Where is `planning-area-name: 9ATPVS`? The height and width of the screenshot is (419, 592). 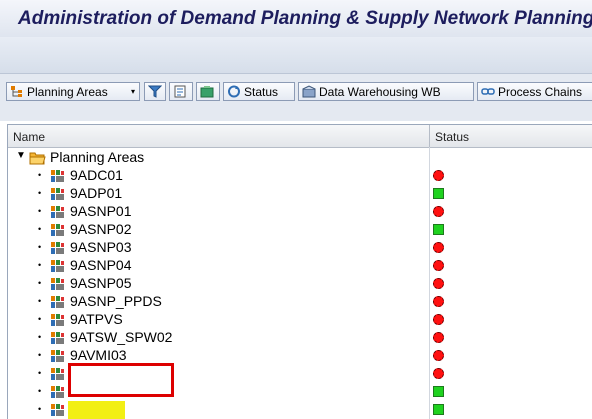
planning-area-name: 9ATPVS is located at coordinates (96, 319).